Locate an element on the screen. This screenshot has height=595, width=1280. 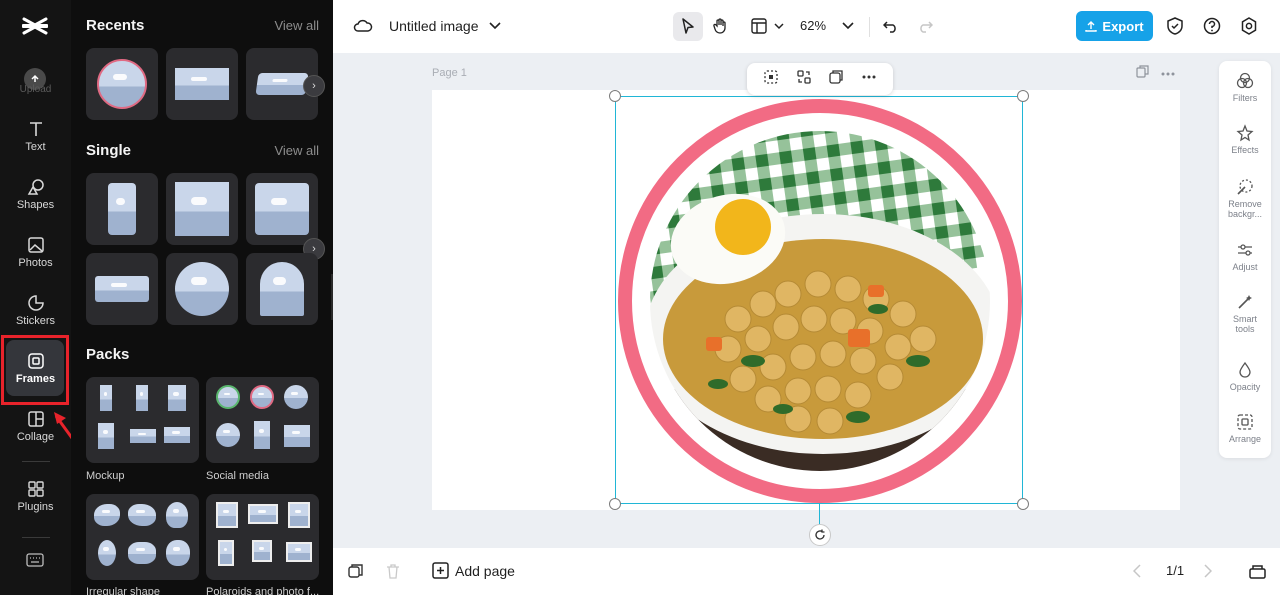
resize-handle-top-right is located at coordinates (1023, 96).